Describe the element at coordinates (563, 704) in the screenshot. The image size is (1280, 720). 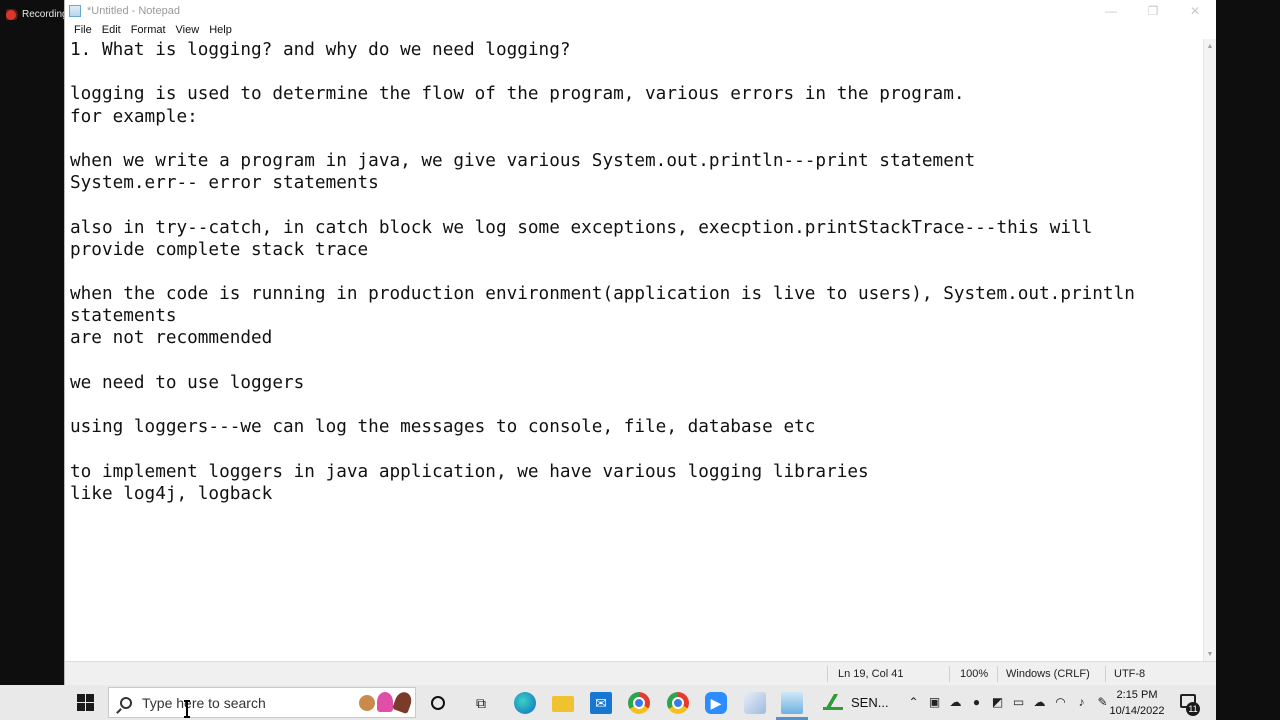
I see `file-explorer-icon` at that location.